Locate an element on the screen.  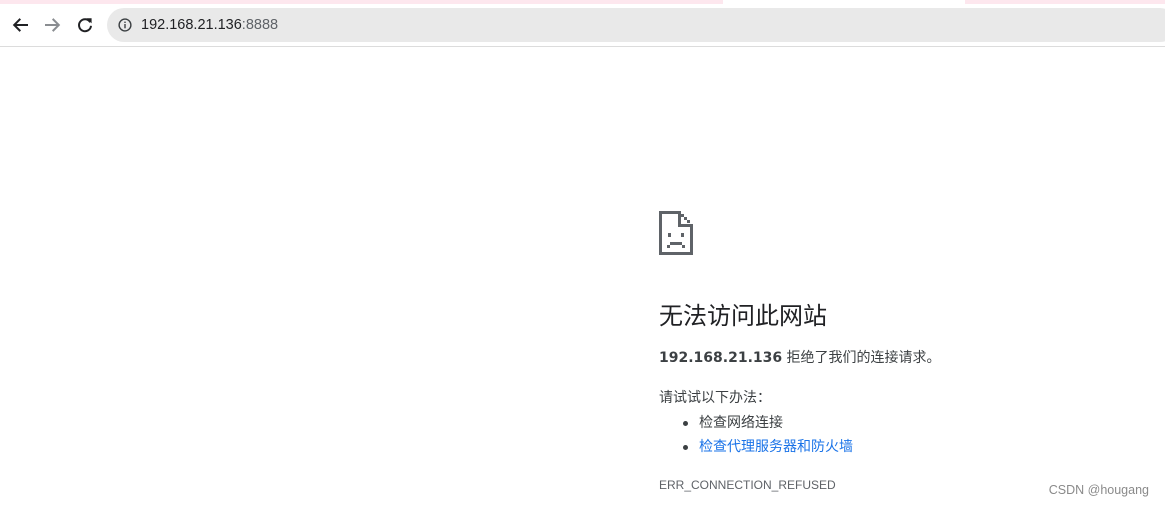
suggestions-list: 检查网络连接 检查代理服务器和防火墙 is located at coordinates (756, 435).